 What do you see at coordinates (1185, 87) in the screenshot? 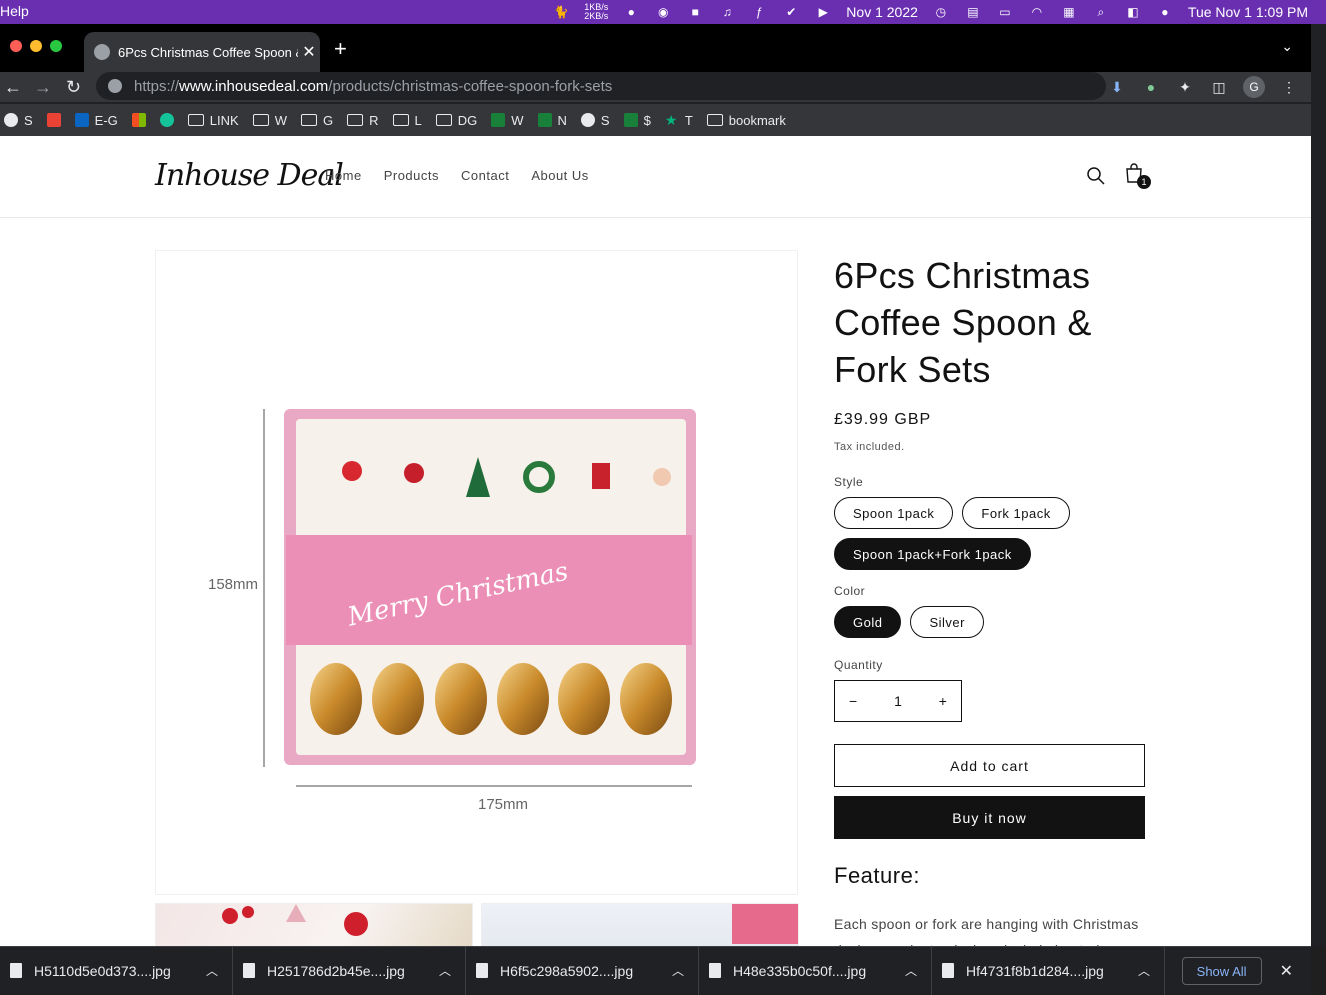
I see `puzzle-icon: ✦` at bounding box center [1185, 87].